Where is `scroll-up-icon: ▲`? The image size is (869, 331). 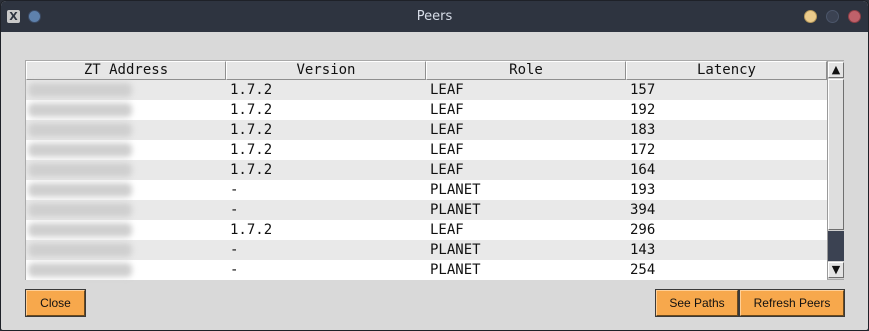
scroll-up-icon: ▲ is located at coordinates (836, 70).